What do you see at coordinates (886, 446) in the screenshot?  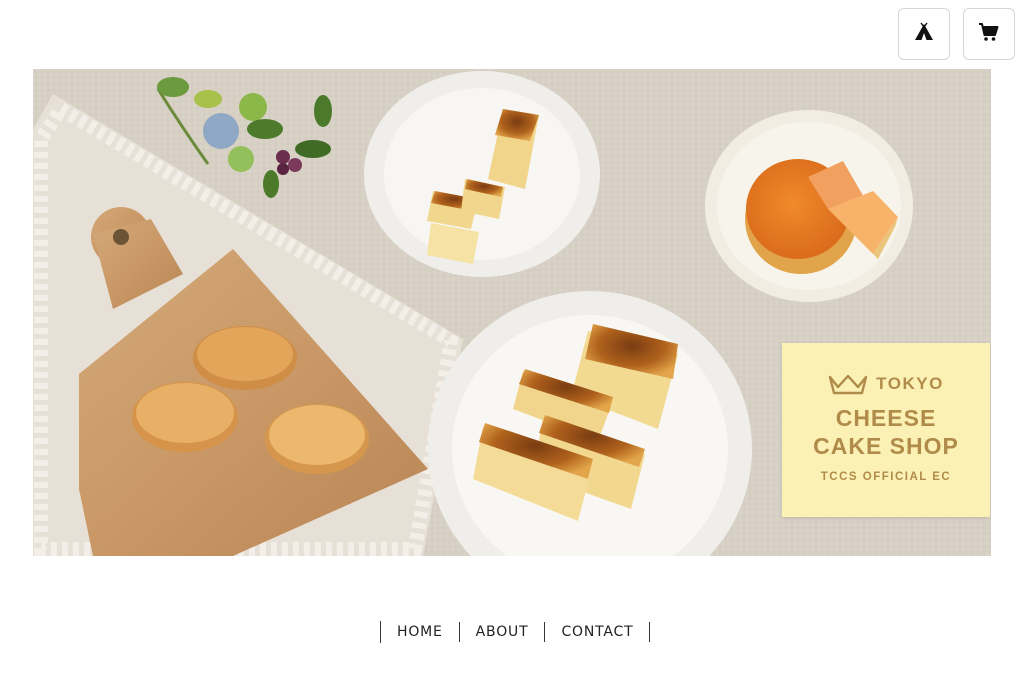 I see `logo-cake-shop: CAKE SHOP` at bounding box center [886, 446].